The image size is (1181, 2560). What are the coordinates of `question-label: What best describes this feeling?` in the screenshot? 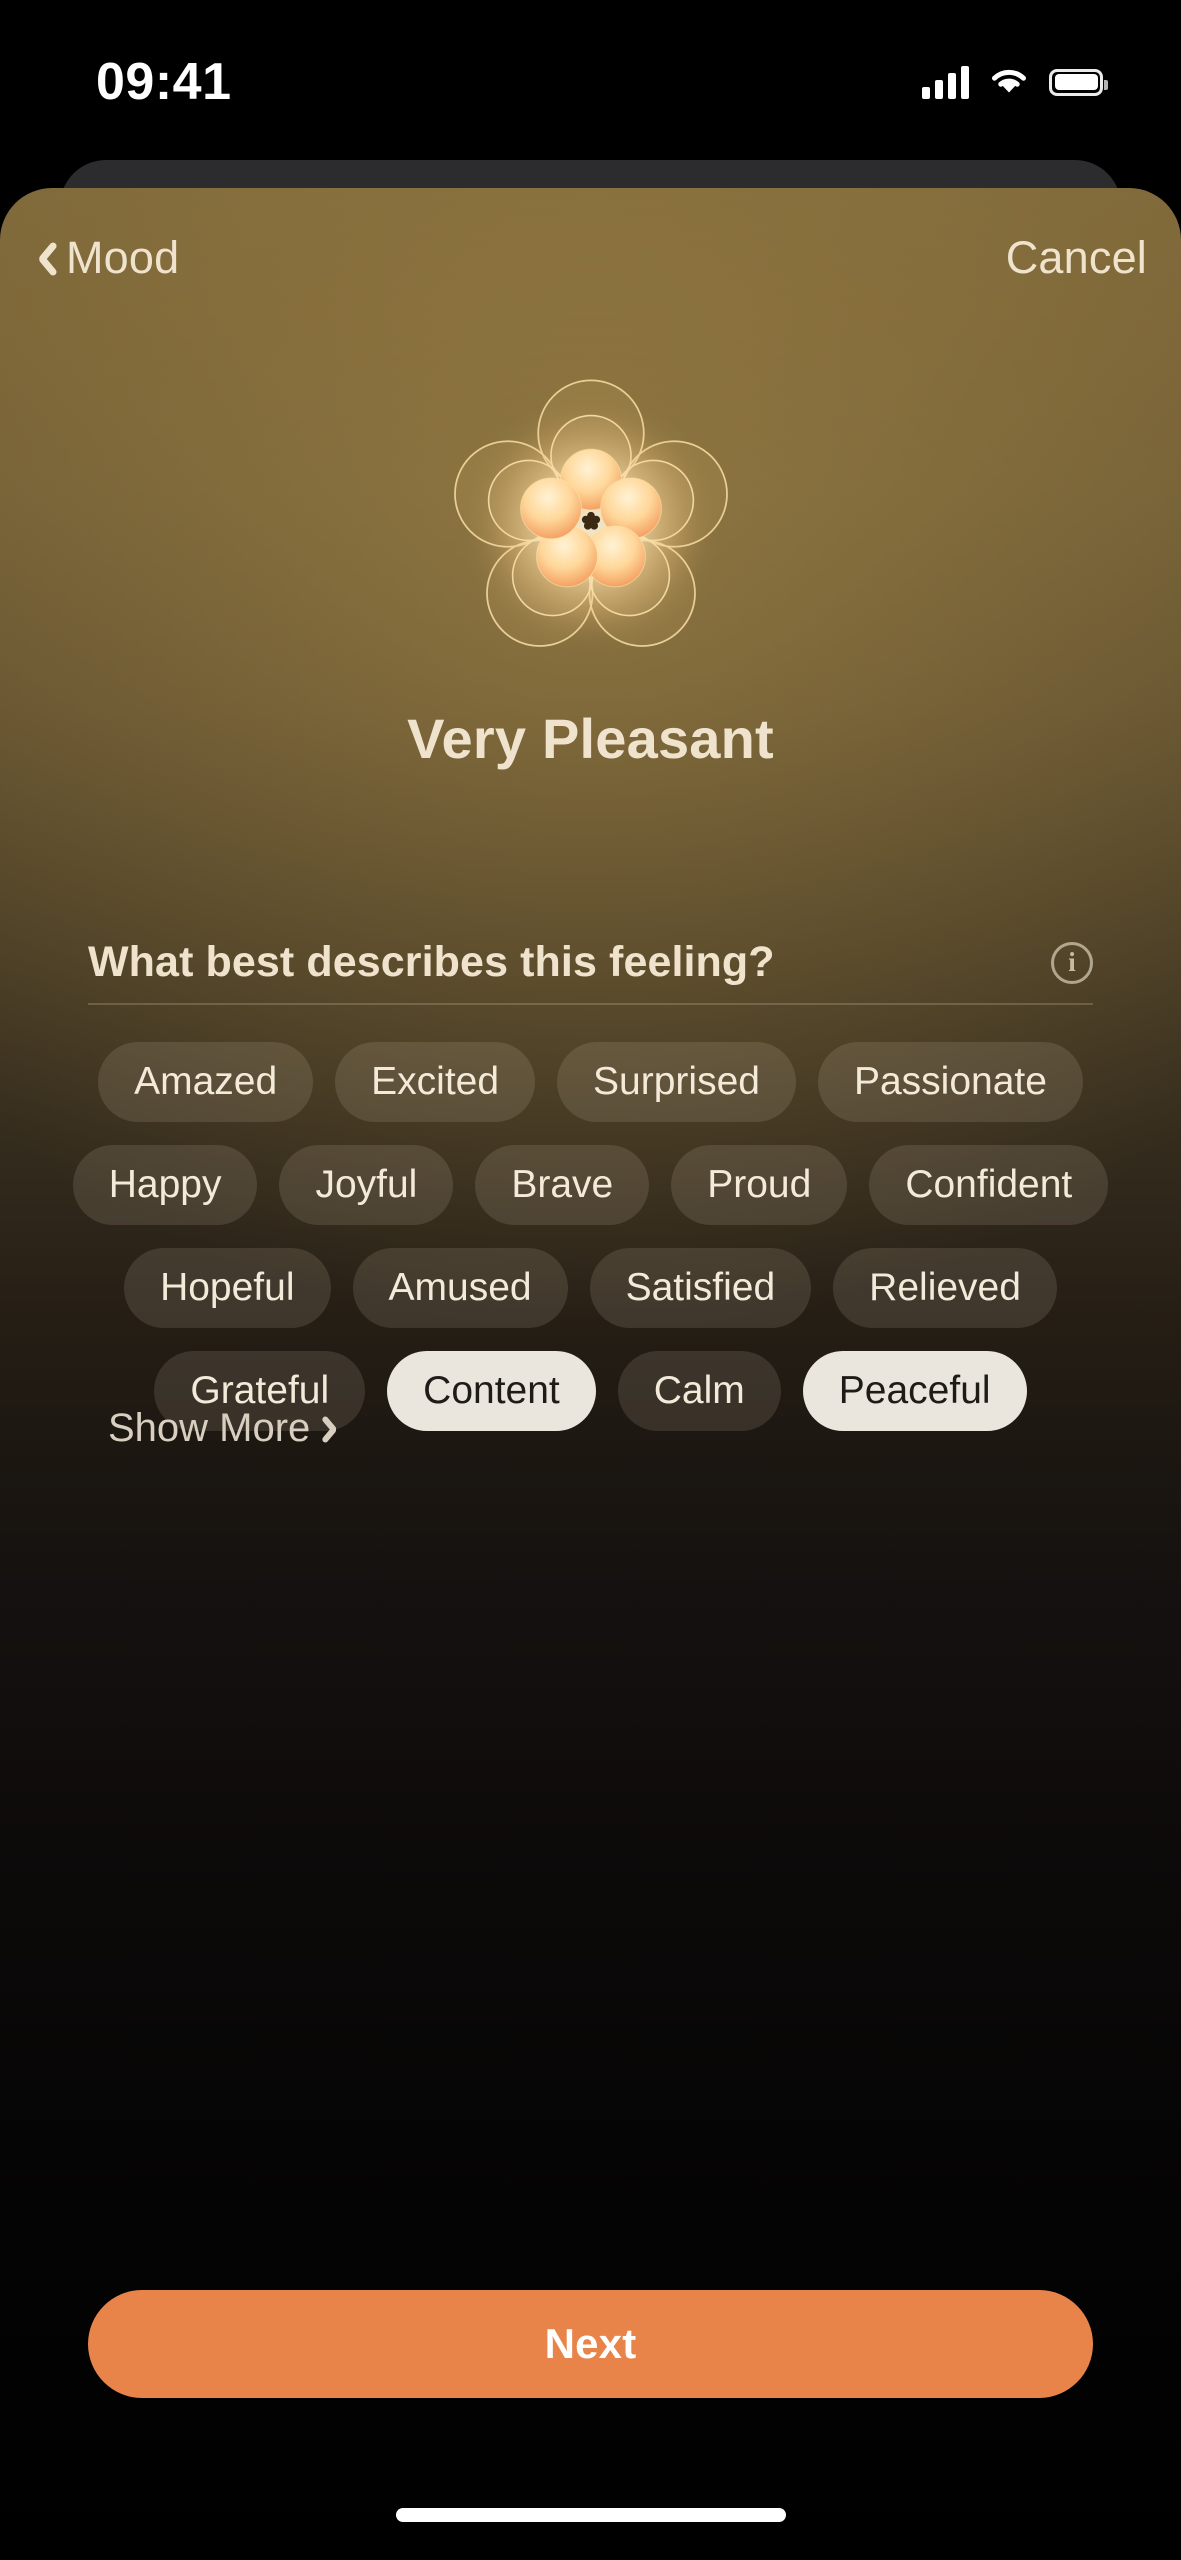 It's located at (431, 962).